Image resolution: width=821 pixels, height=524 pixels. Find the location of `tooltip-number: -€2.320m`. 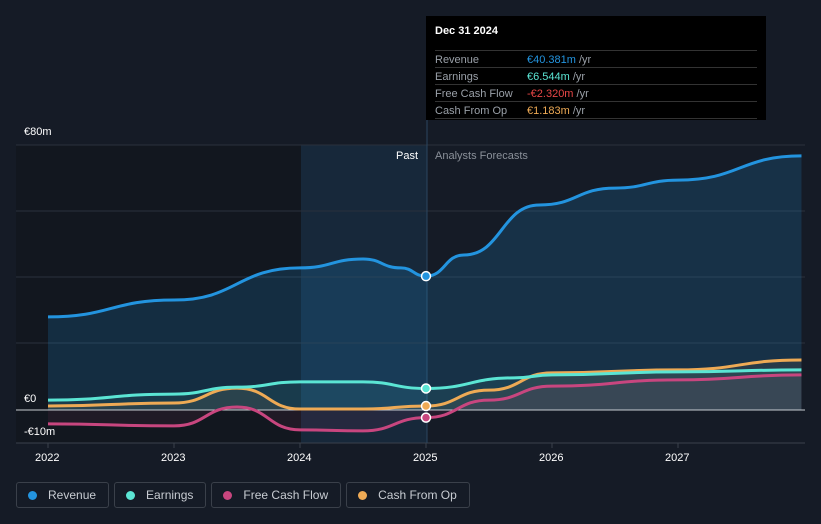

tooltip-number: -€2.320m is located at coordinates (550, 94).